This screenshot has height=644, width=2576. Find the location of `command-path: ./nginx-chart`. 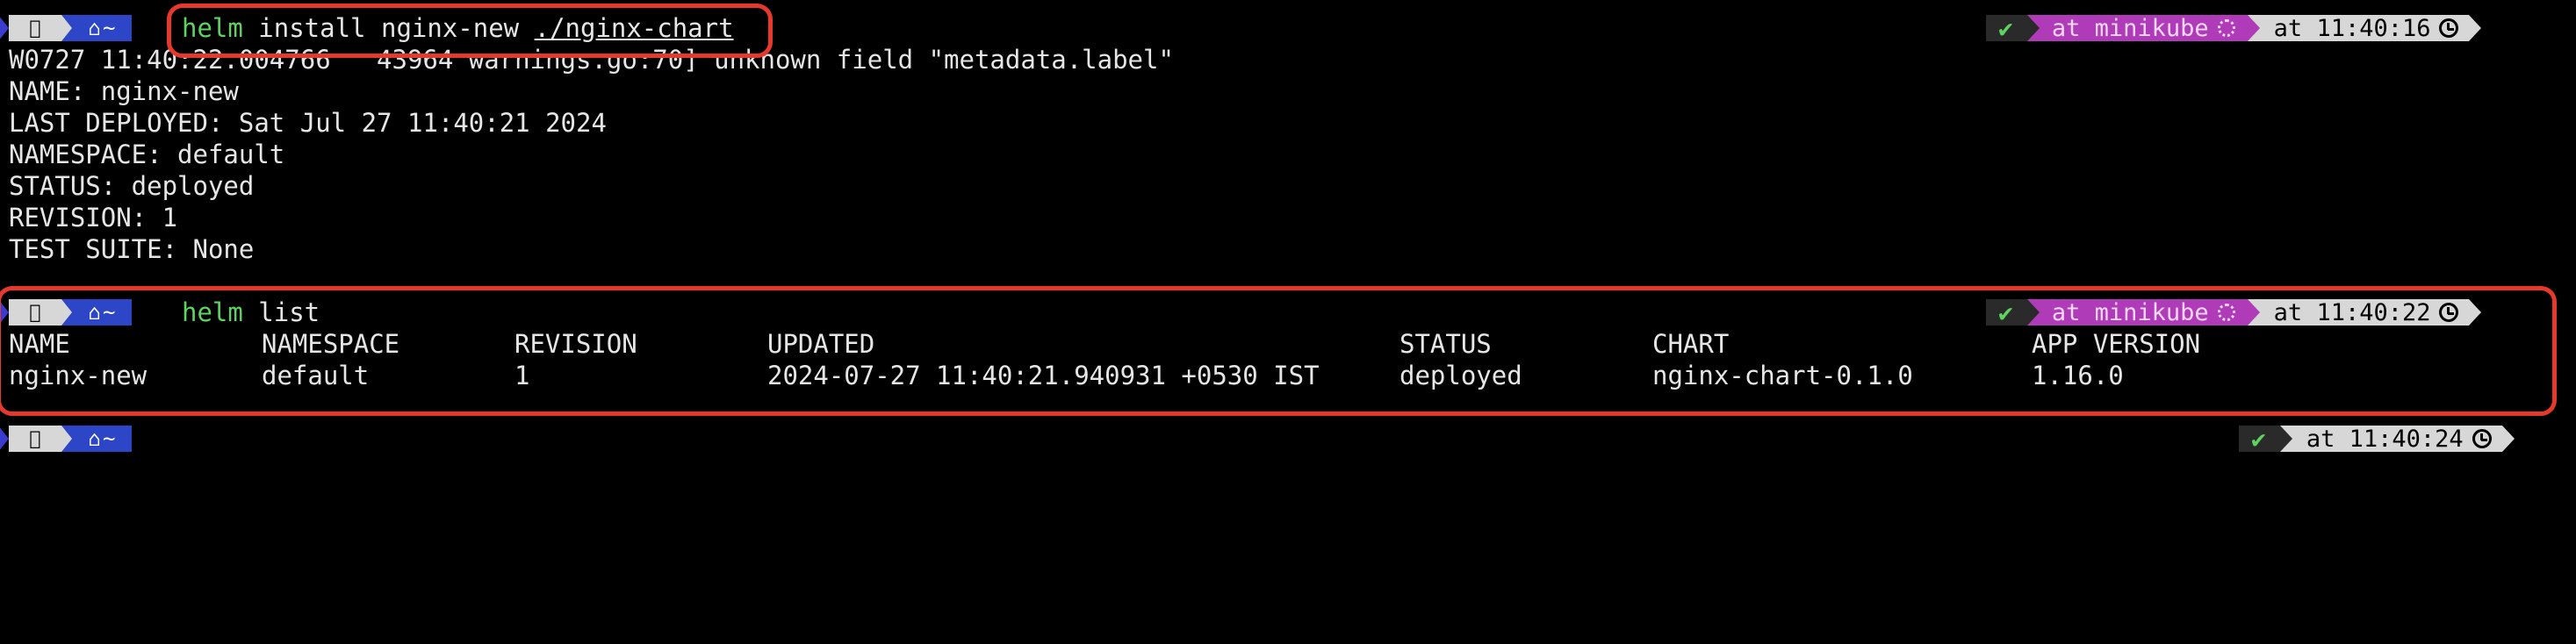

command-path: ./nginx-chart is located at coordinates (634, 28).